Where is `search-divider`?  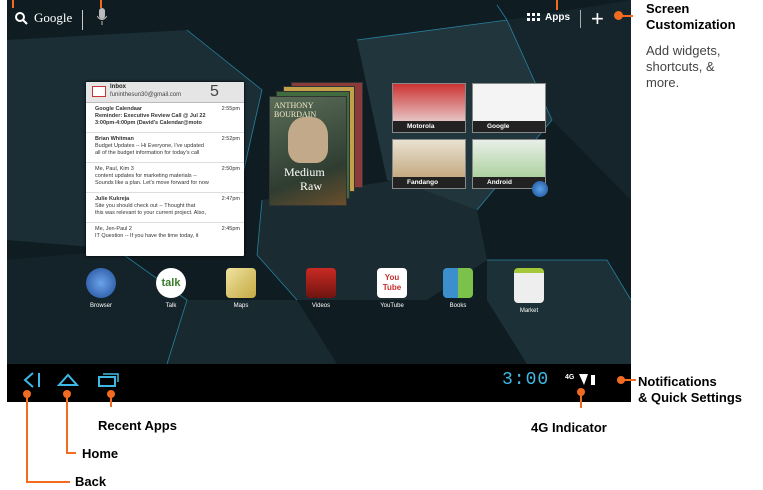 search-divider is located at coordinates (82, 20).